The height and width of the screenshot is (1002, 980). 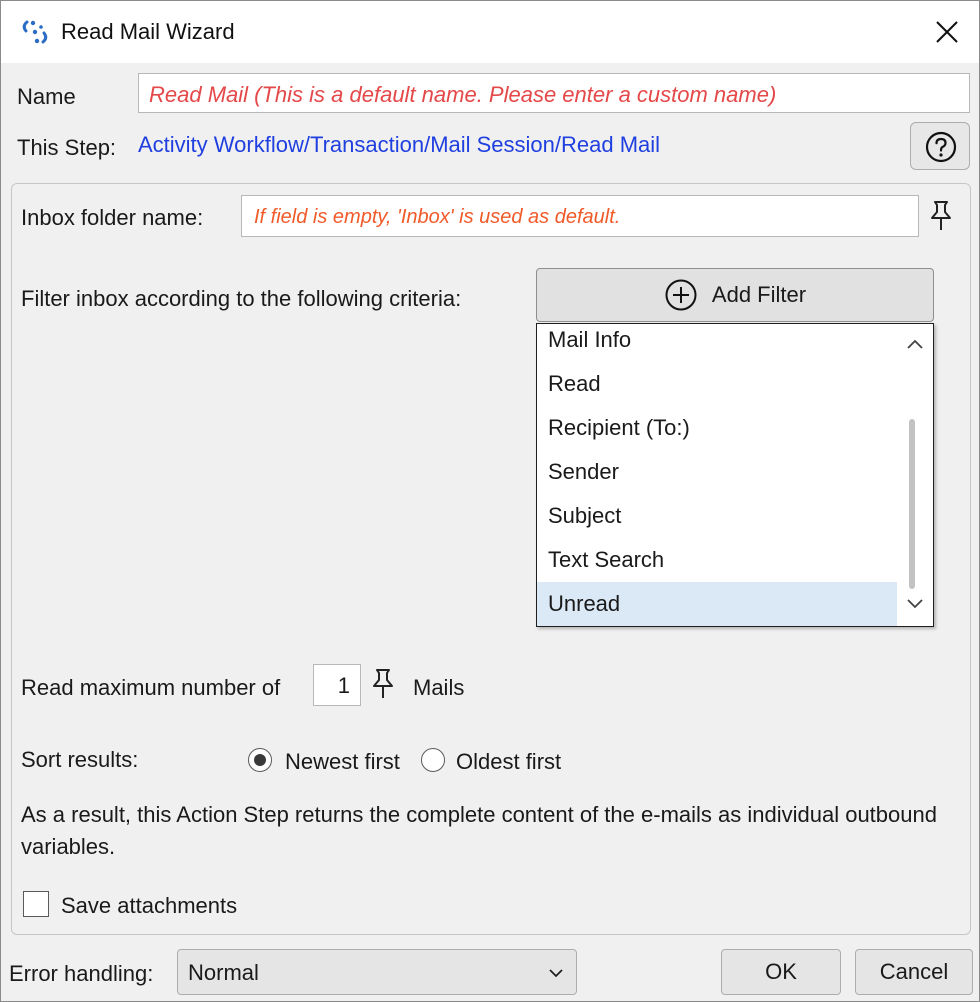 I want to click on filter-option-mail-info: Mail Info, so click(x=717, y=343).